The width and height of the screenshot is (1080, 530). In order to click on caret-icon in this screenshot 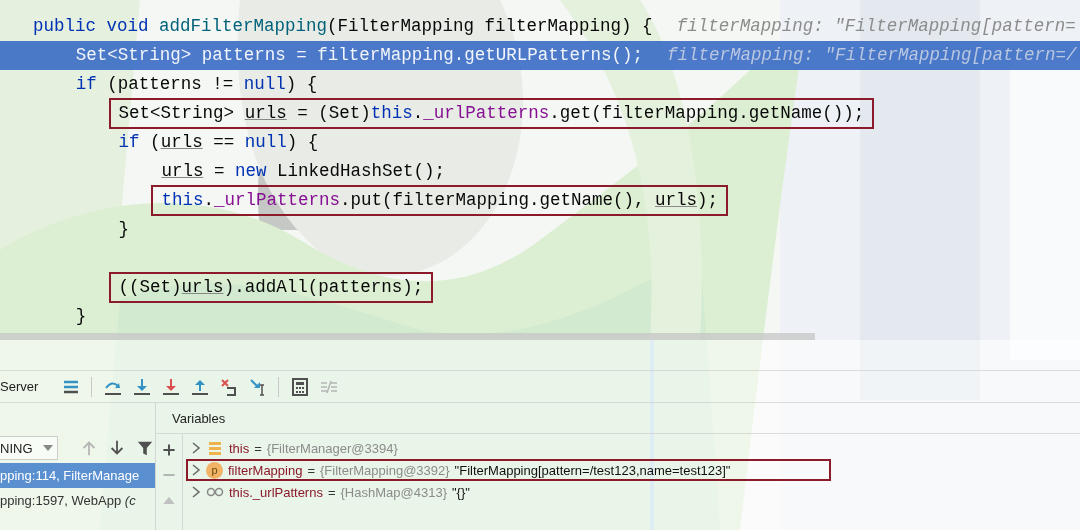, I will do `click(48, 448)`.